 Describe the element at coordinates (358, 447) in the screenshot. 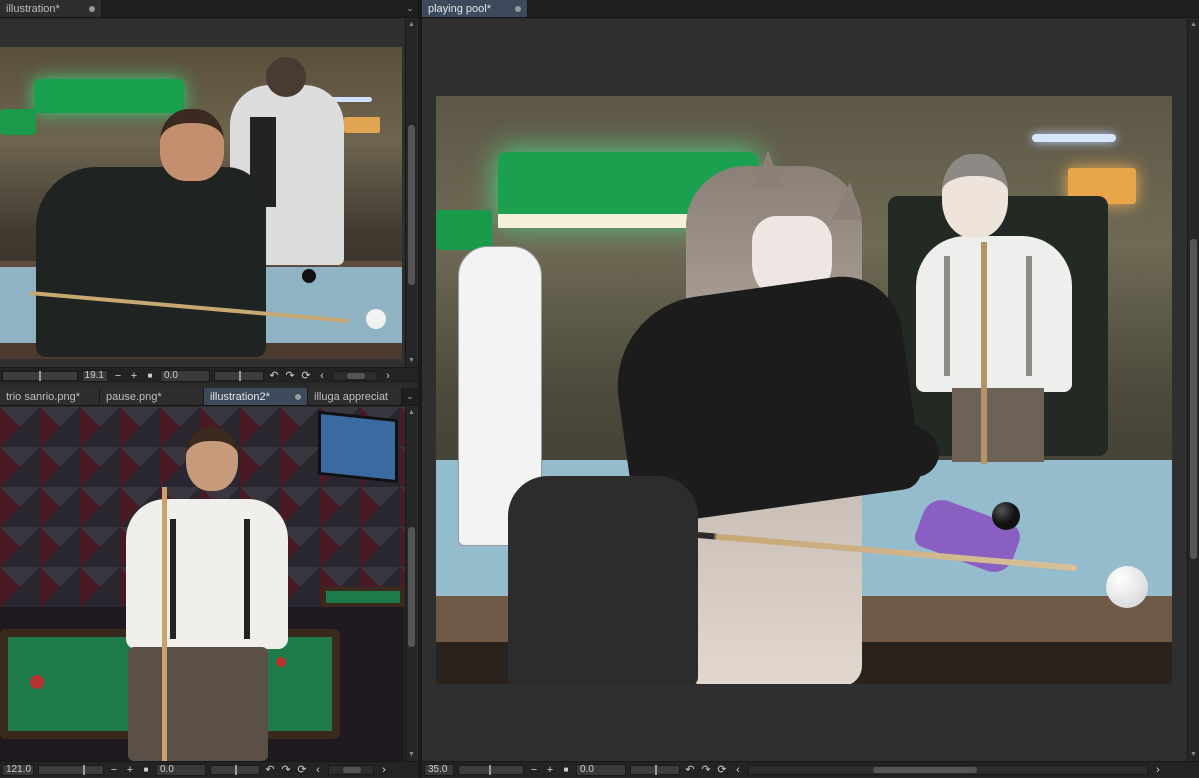

I see `tv-screen` at that location.